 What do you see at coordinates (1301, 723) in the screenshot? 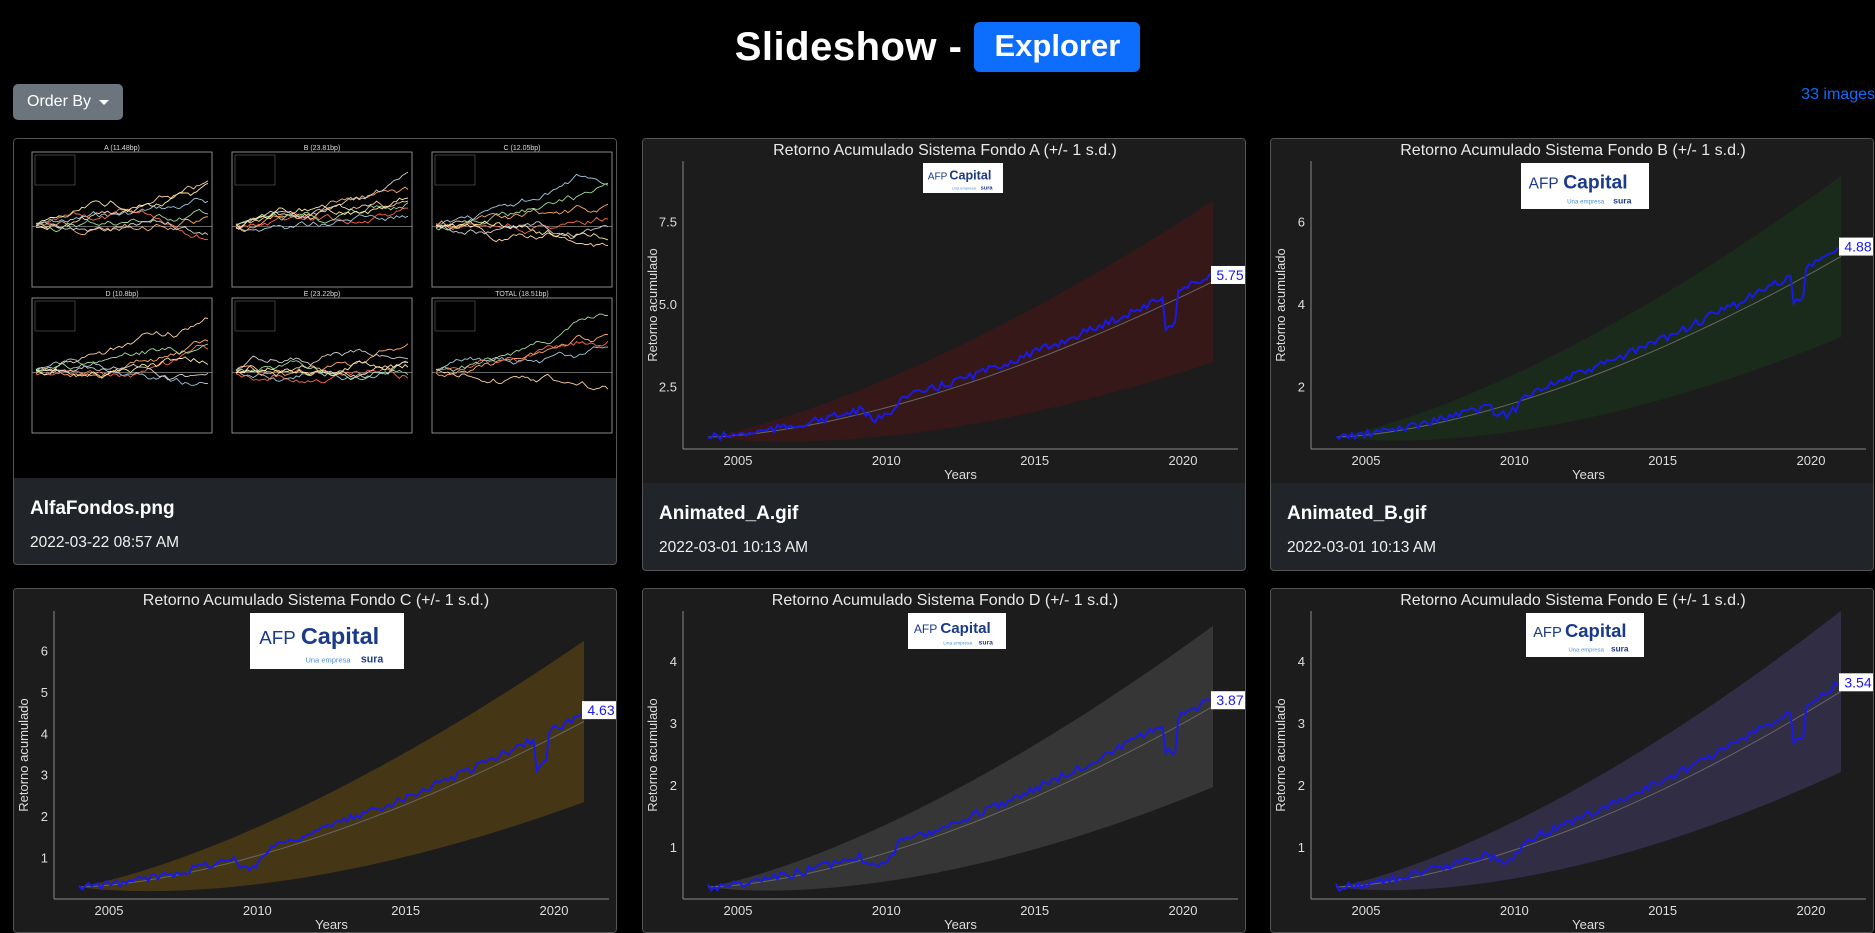
I see `y-tick-label: 3` at bounding box center [1301, 723].